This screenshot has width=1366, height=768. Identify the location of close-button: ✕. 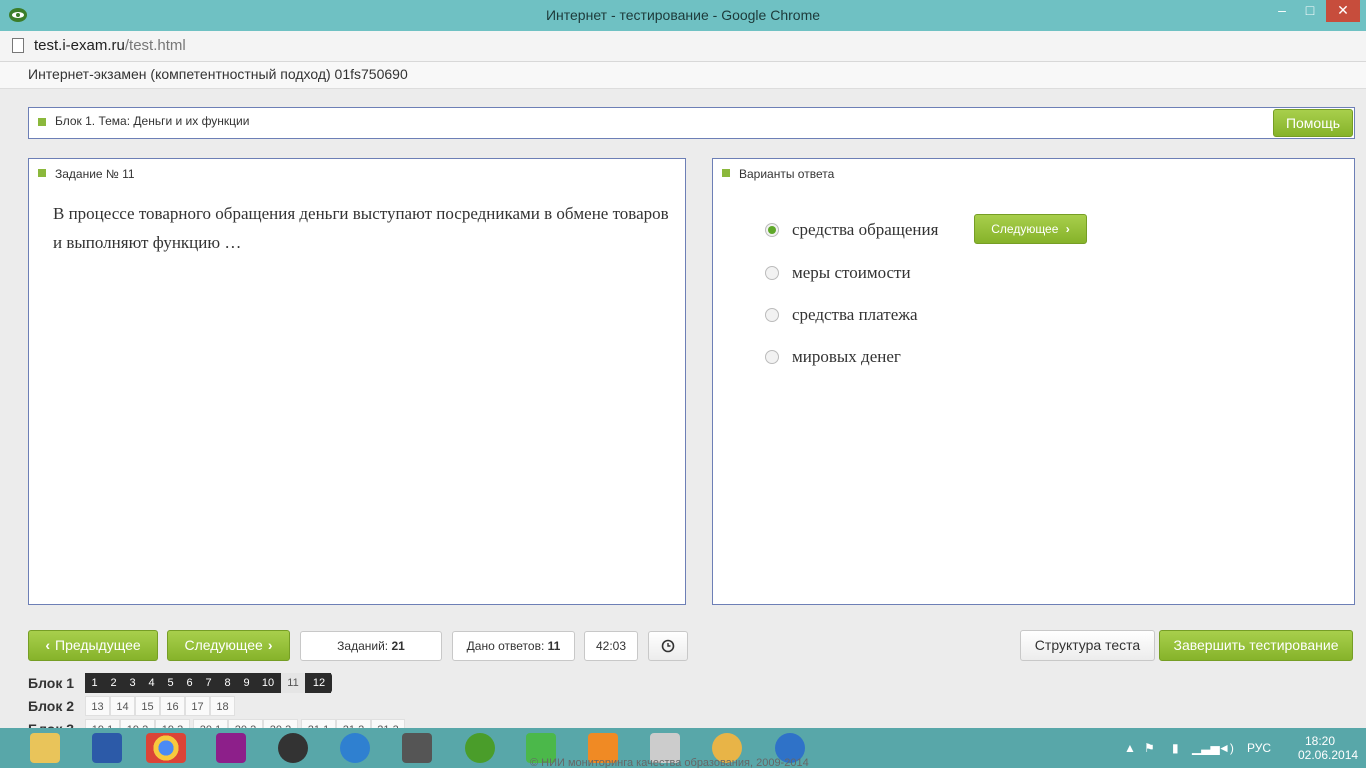
(1343, 11).